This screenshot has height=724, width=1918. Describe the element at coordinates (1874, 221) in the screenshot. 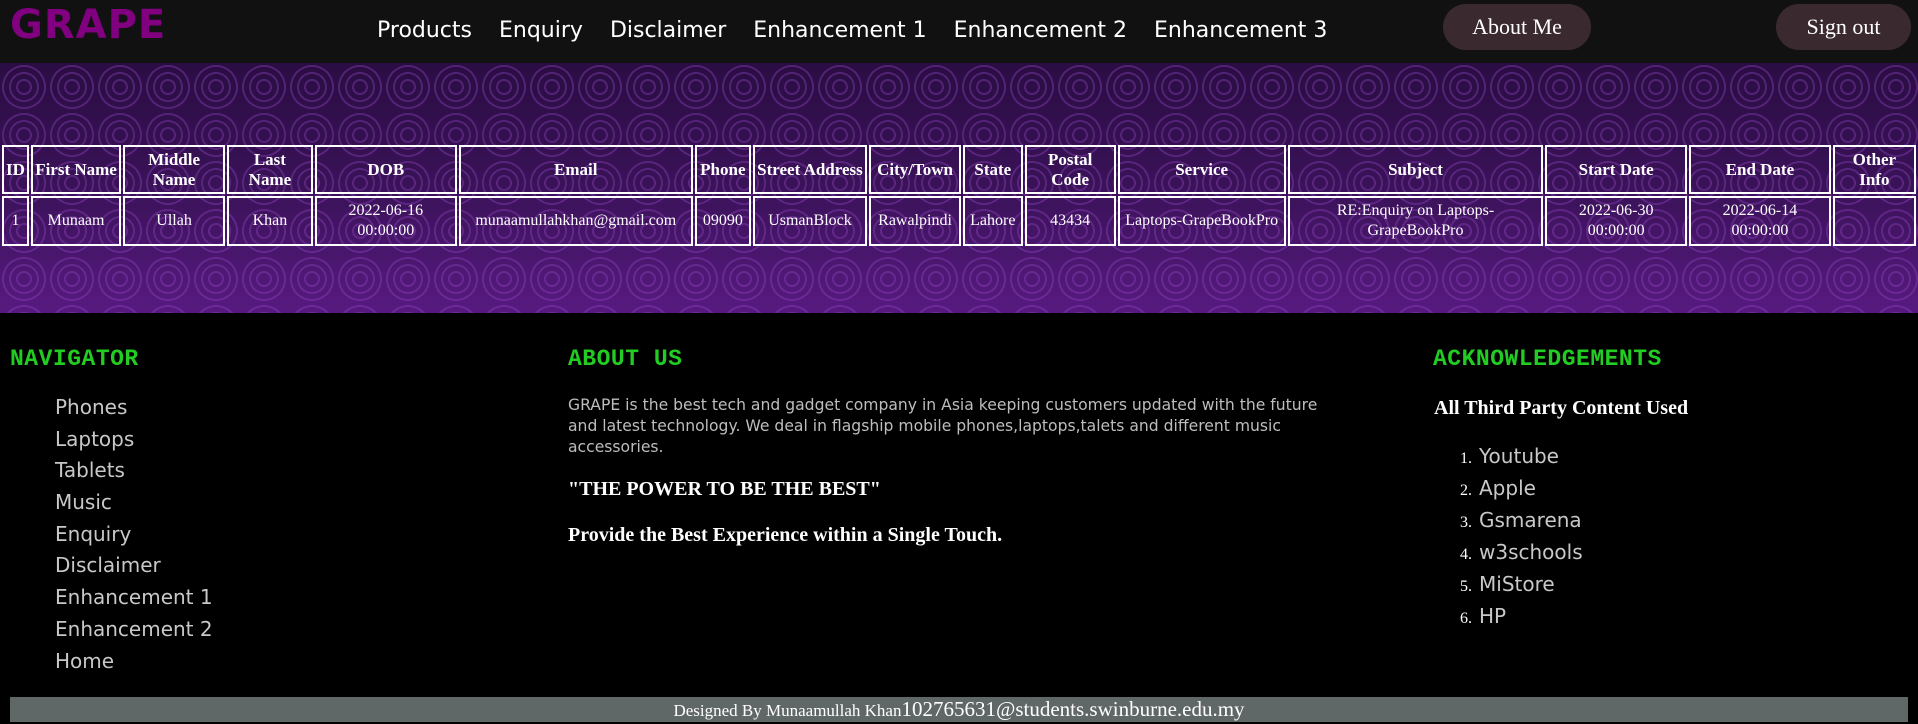

I see `cell-other-info` at that location.